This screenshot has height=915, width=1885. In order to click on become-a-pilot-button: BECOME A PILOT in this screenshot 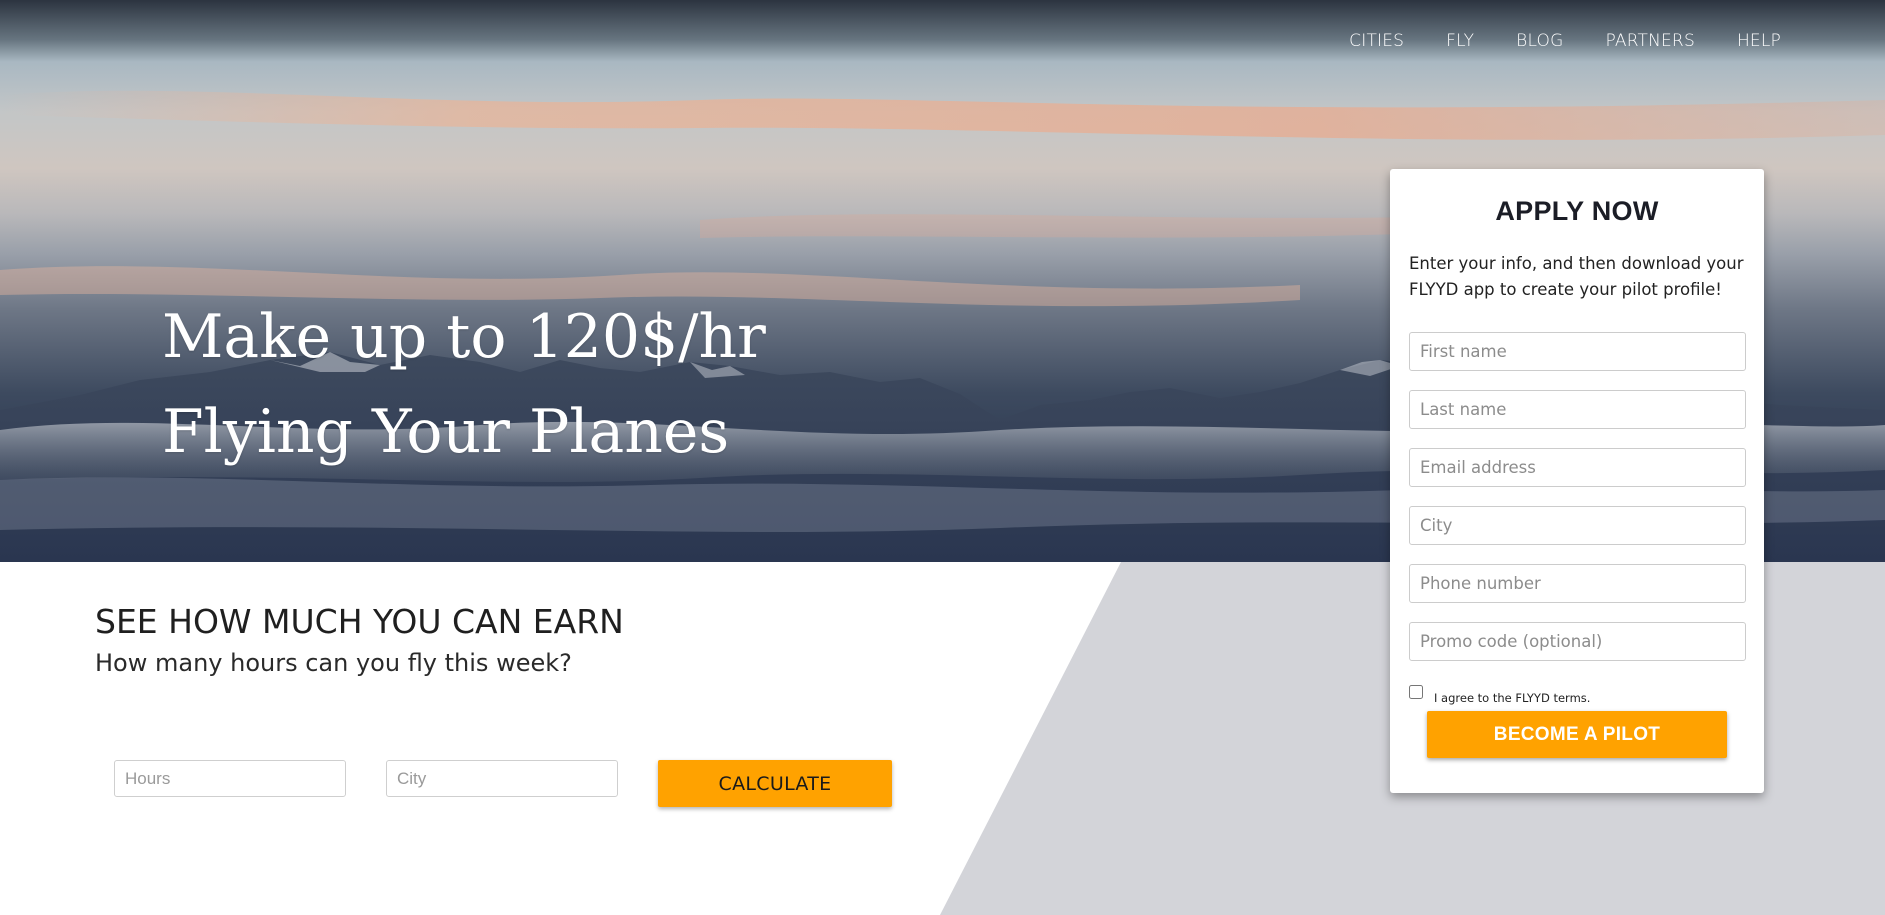, I will do `click(1577, 734)`.